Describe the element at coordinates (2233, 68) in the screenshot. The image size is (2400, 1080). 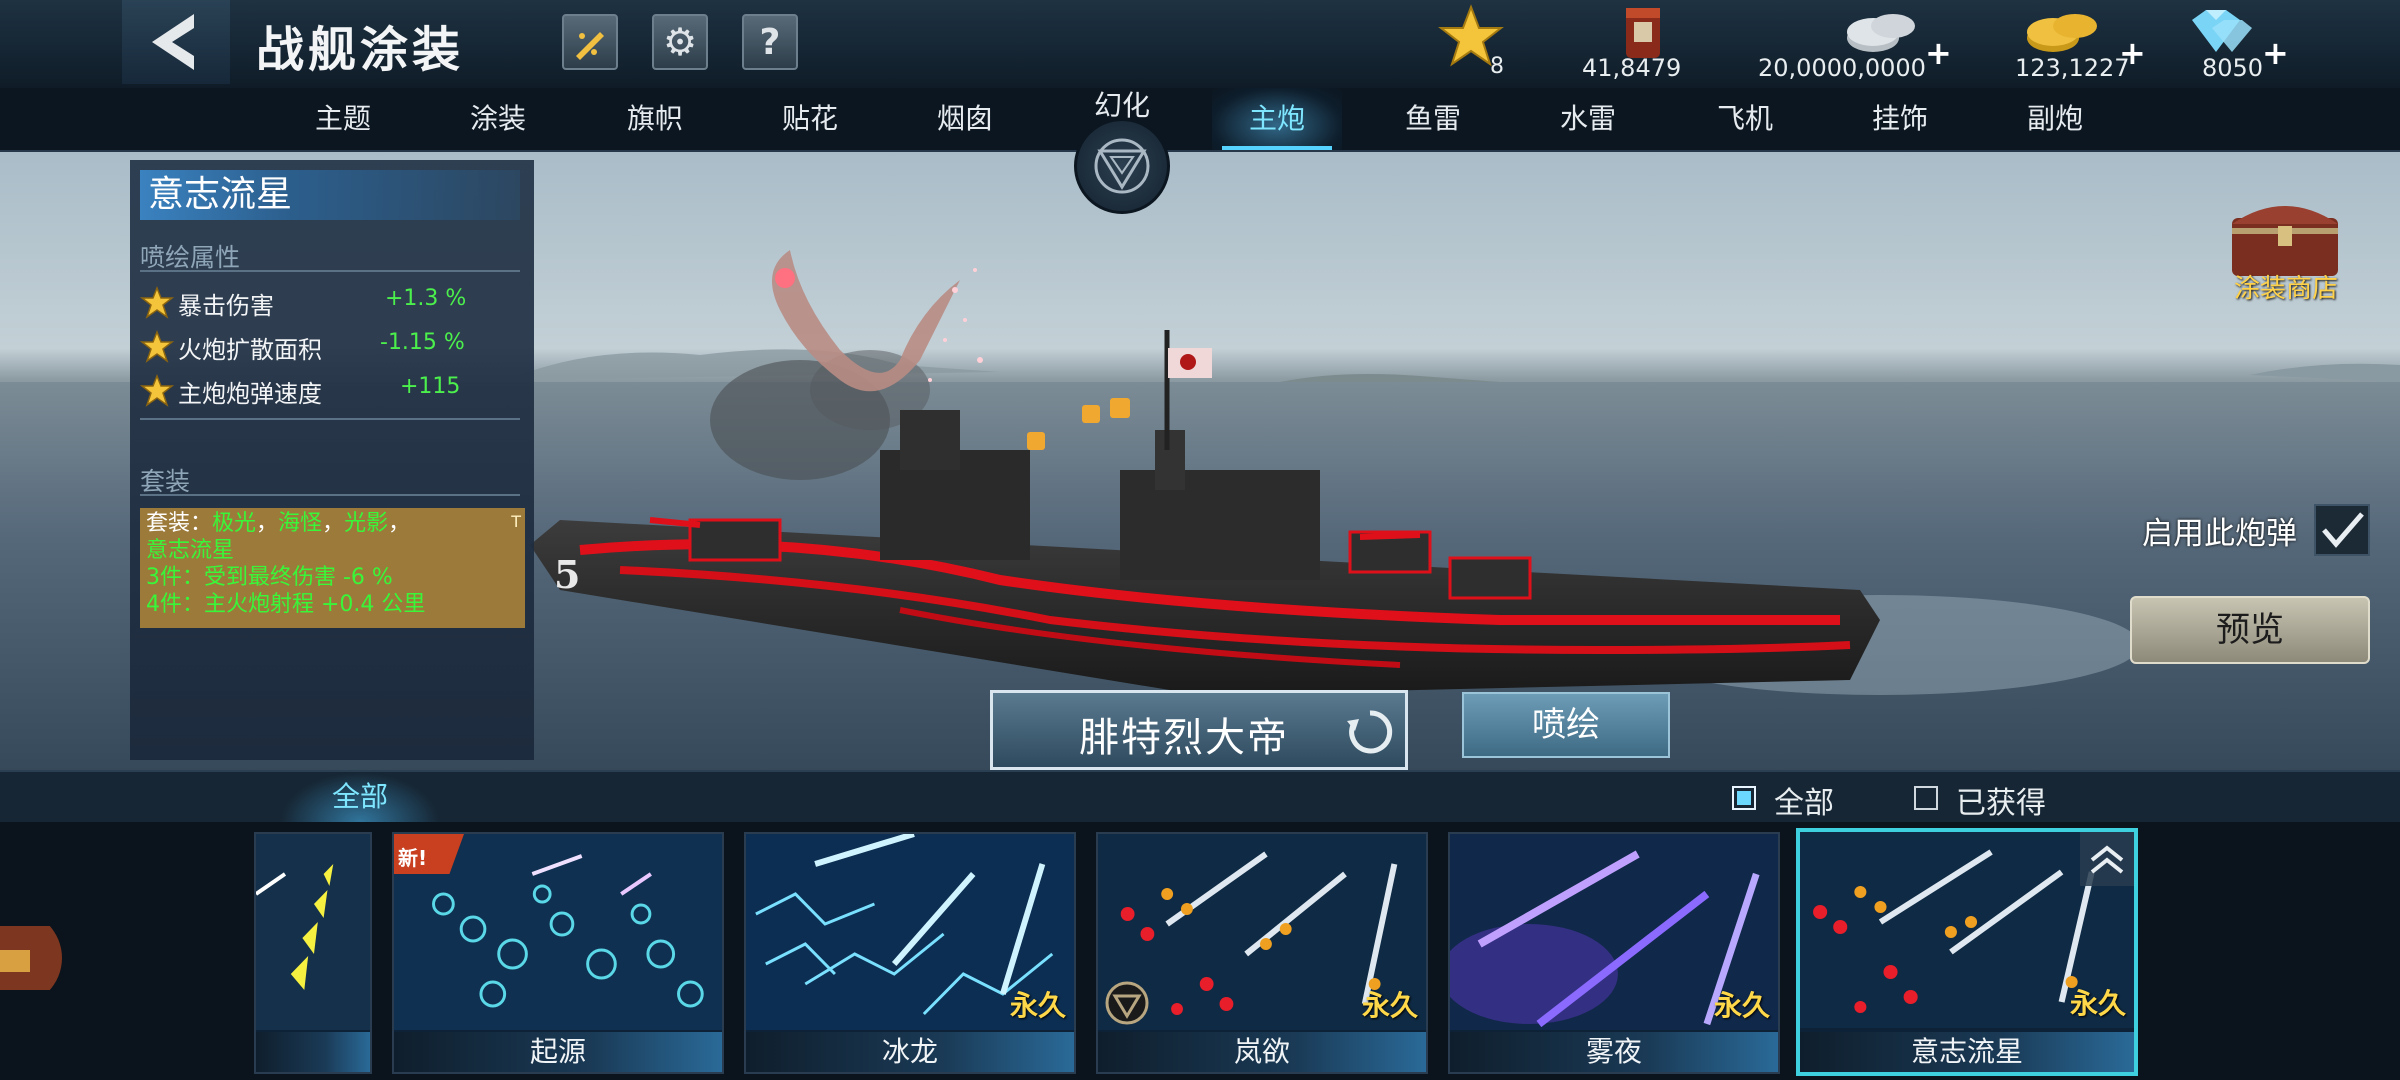
I see `diamond-count: 8050` at that location.